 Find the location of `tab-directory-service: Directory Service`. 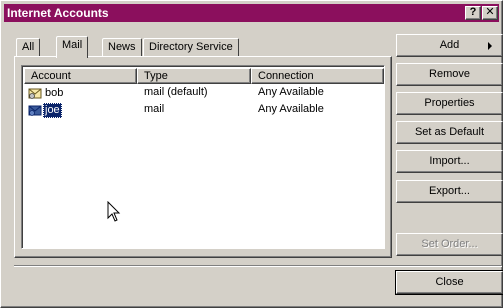

tab-directory-service: Directory Service is located at coordinates (191, 47).